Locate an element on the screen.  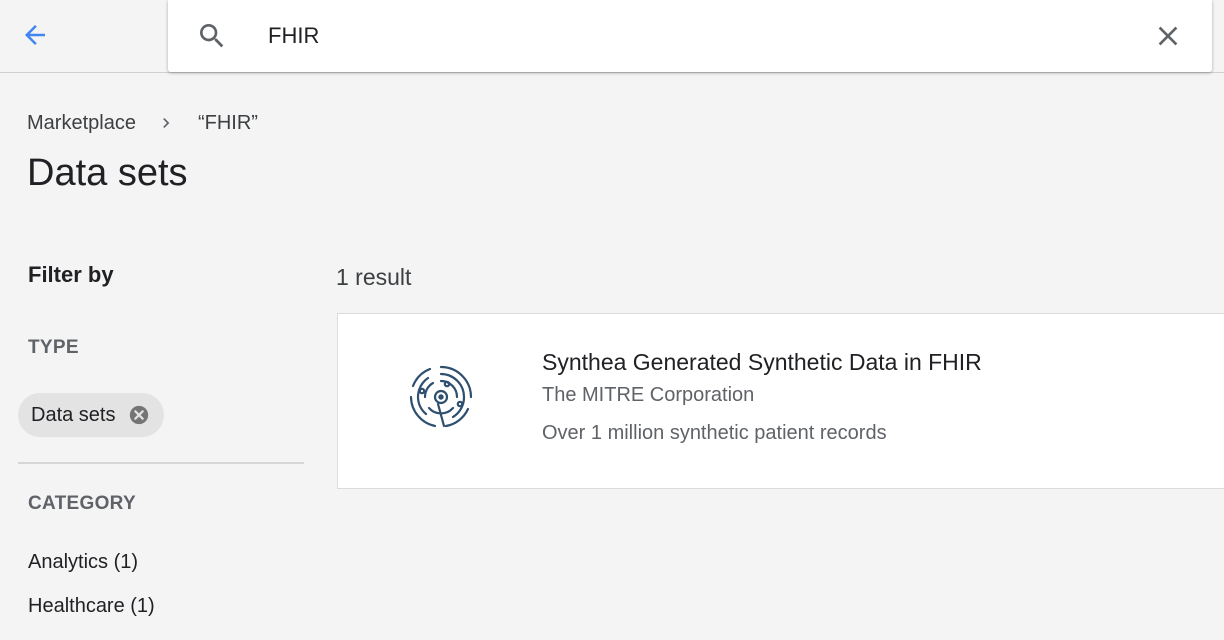
arrow-back-icon is located at coordinates (35, 35).